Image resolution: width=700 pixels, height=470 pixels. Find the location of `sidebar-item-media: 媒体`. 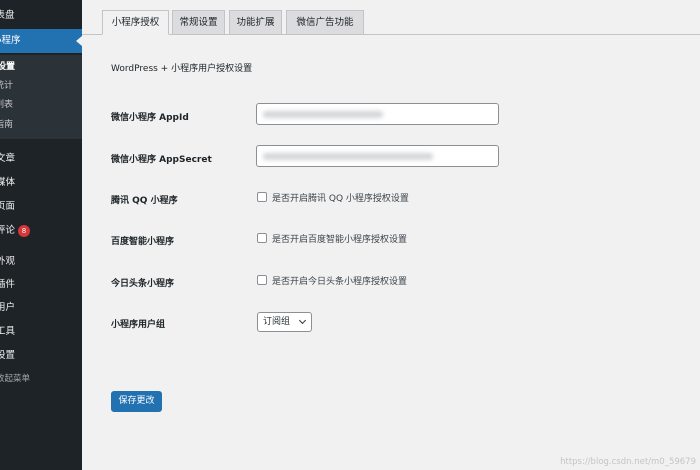

sidebar-item-media: 媒体 is located at coordinates (39, 183).